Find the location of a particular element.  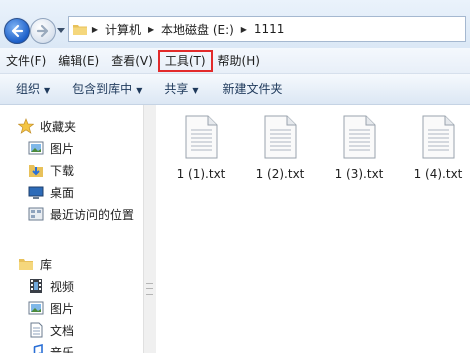

share-button: 共享 ▼ is located at coordinates (181, 89).